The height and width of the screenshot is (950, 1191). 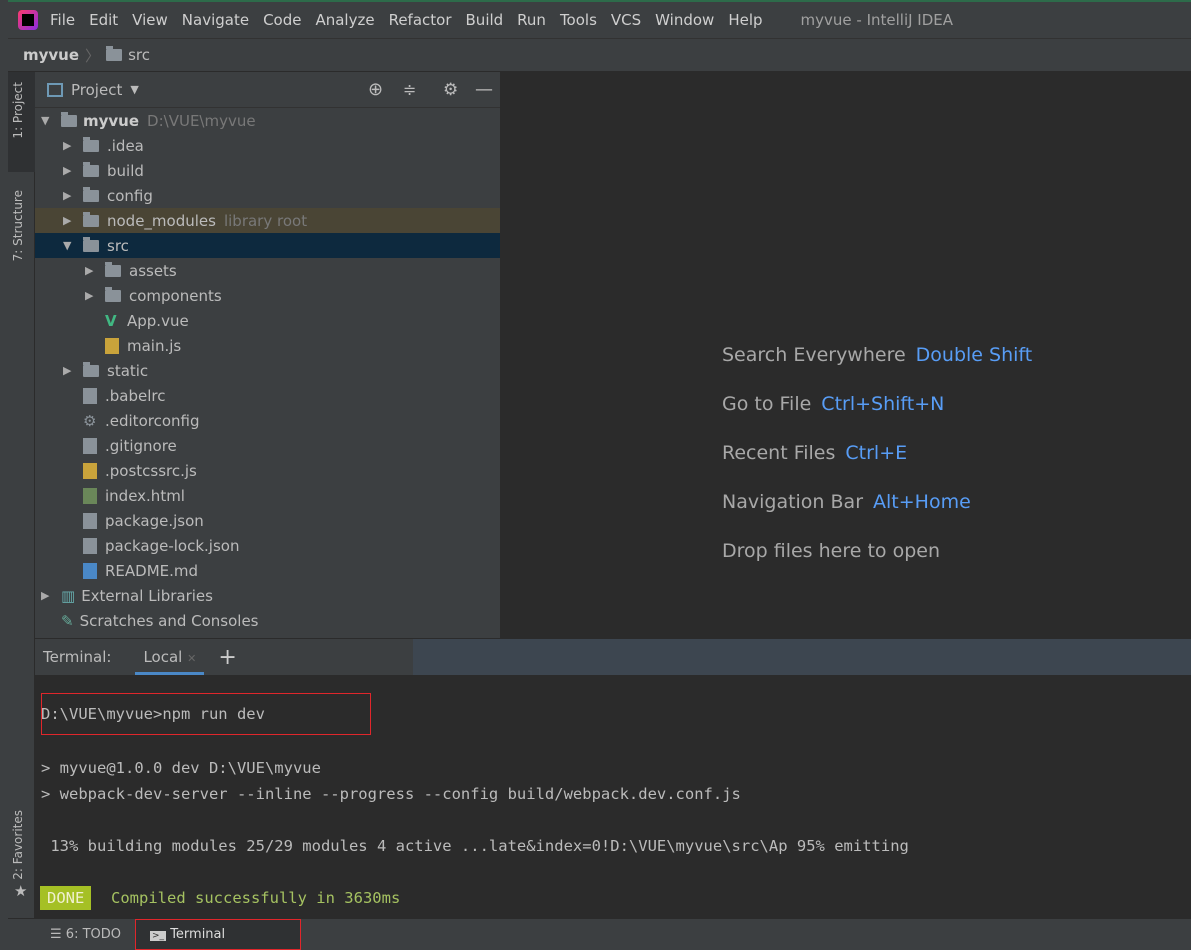 I want to click on close-icon: ✕, so click(x=191, y=658).